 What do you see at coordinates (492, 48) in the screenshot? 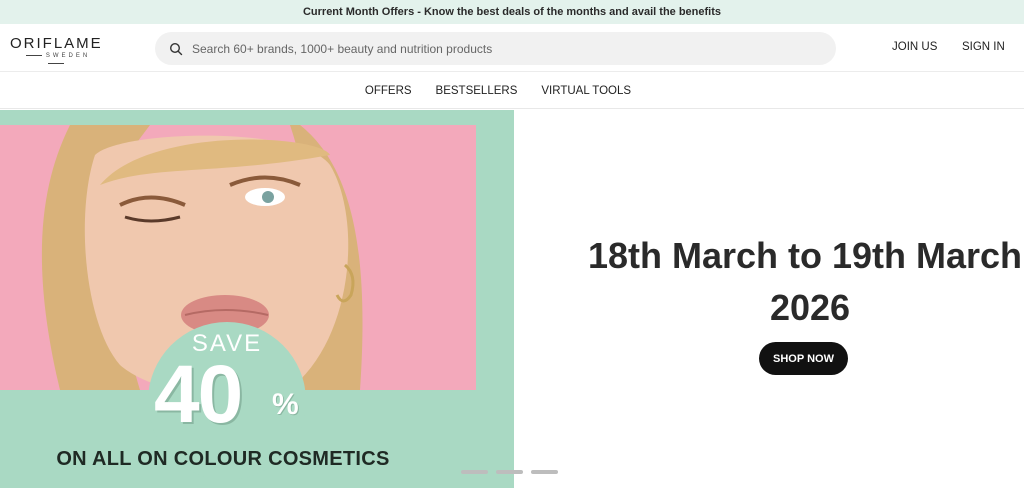
I see `search-input` at bounding box center [492, 48].